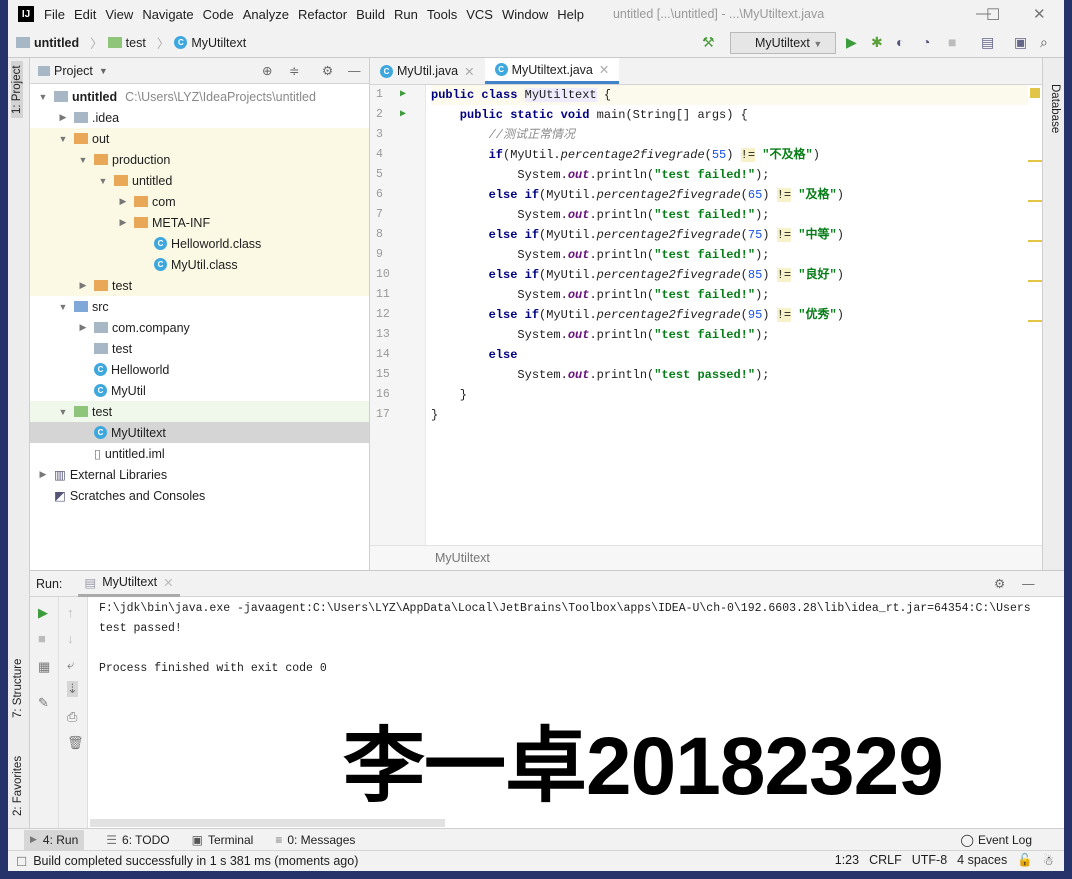 The image size is (1072, 879). Describe the element at coordinates (70, 665) in the screenshot. I see `soft-wrap-icon: ⤶` at that location.